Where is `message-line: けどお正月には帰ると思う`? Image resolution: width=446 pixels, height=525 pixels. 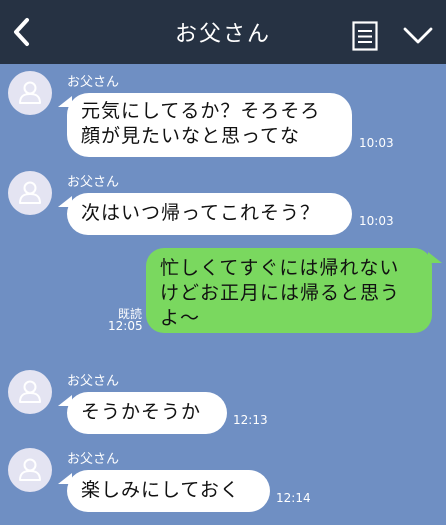 message-line: けどお正月には帰ると思う is located at coordinates (280, 293).